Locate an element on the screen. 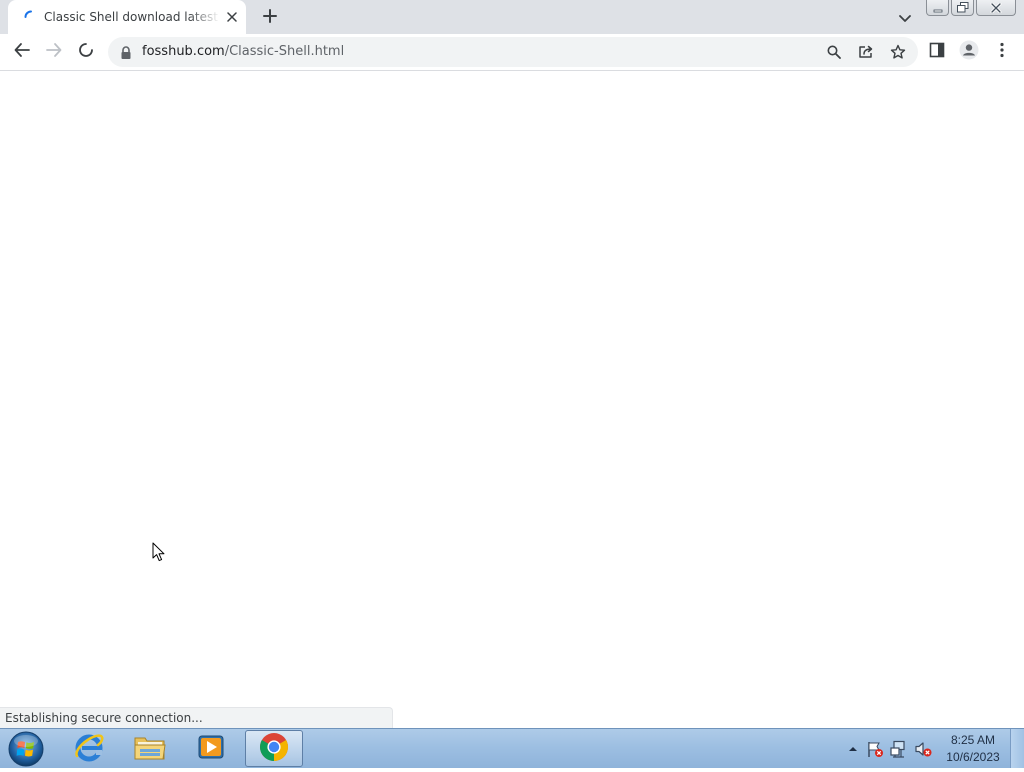 Image resolution: width=1024 pixels, height=772 pixels. action-center-flag-icon is located at coordinates (875, 749).